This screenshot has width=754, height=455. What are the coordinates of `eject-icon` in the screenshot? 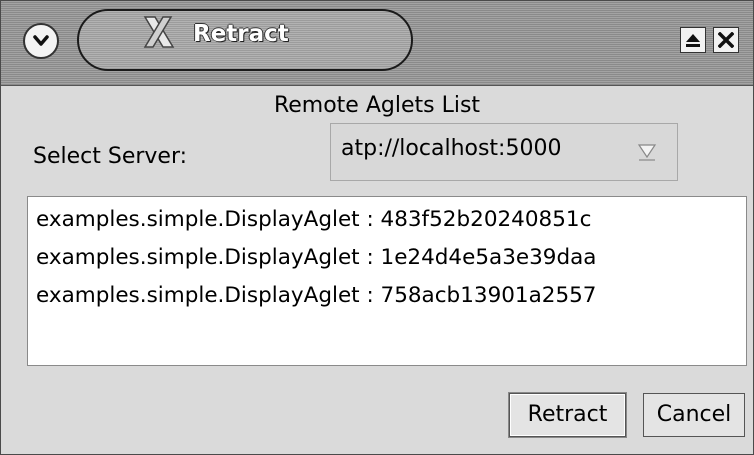 It's located at (693, 40).